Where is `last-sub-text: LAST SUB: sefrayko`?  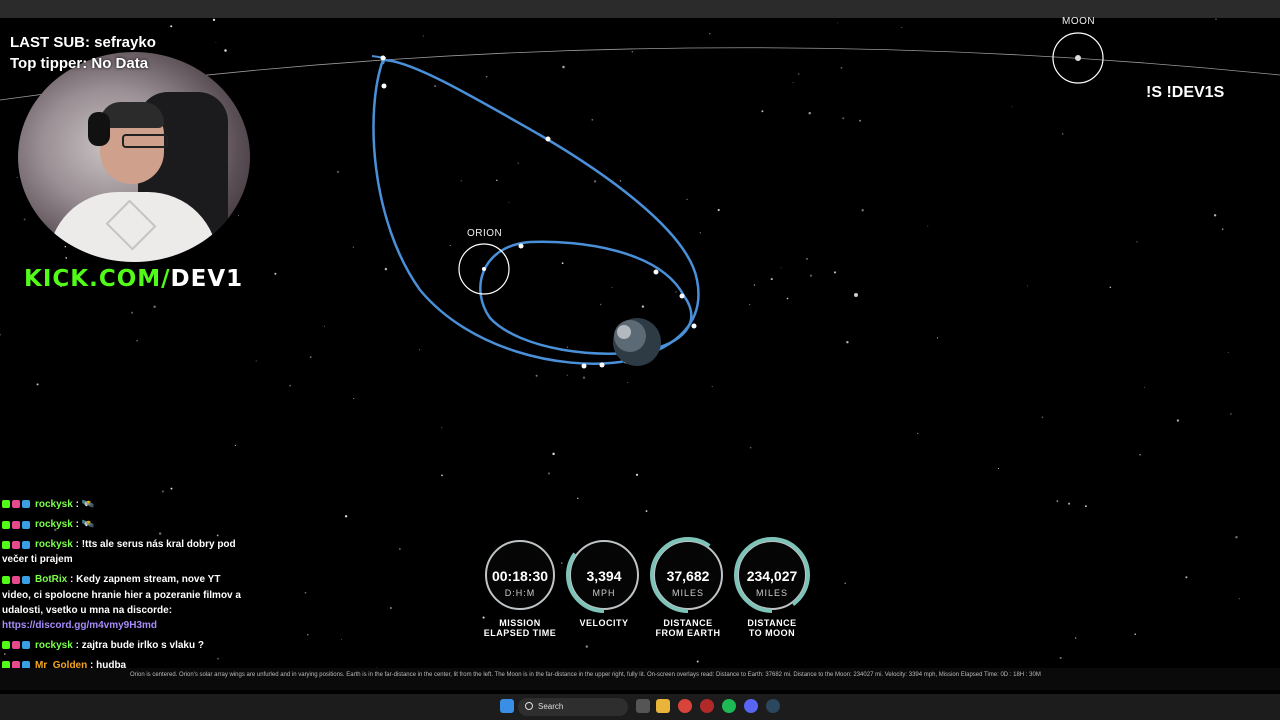
last-sub-text: LAST SUB: sefrayko is located at coordinates (83, 42).